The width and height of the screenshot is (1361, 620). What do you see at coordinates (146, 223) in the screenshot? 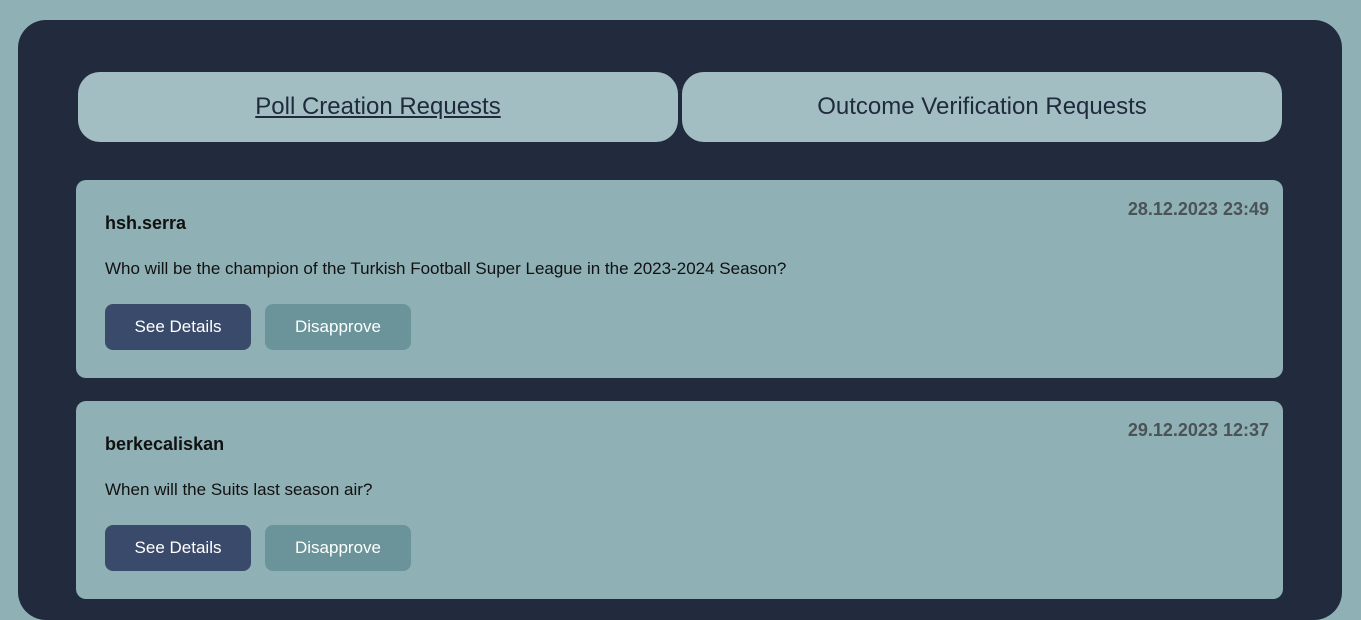
I see `request-username: hsh.serra` at bounding box center [146, 223].